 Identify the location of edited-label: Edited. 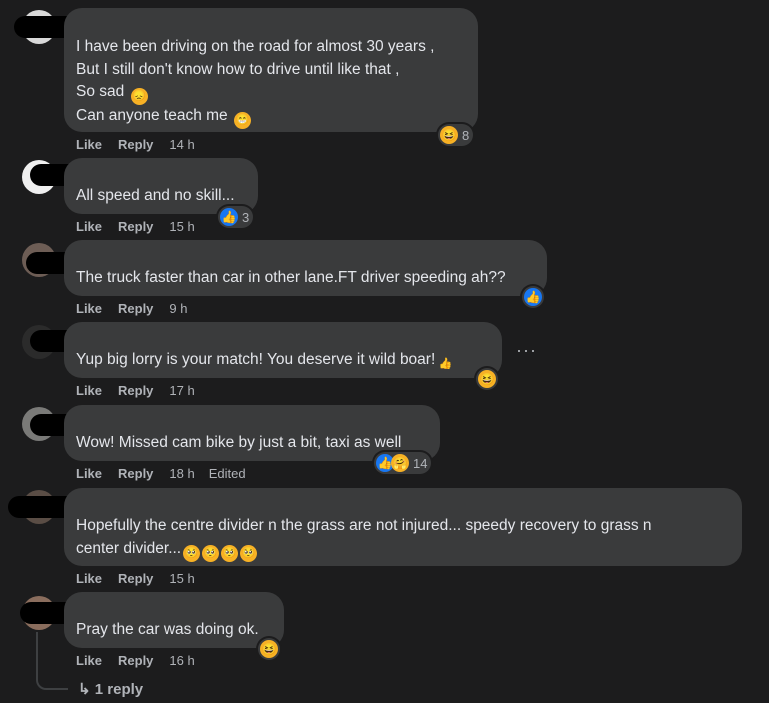
(227, 473).